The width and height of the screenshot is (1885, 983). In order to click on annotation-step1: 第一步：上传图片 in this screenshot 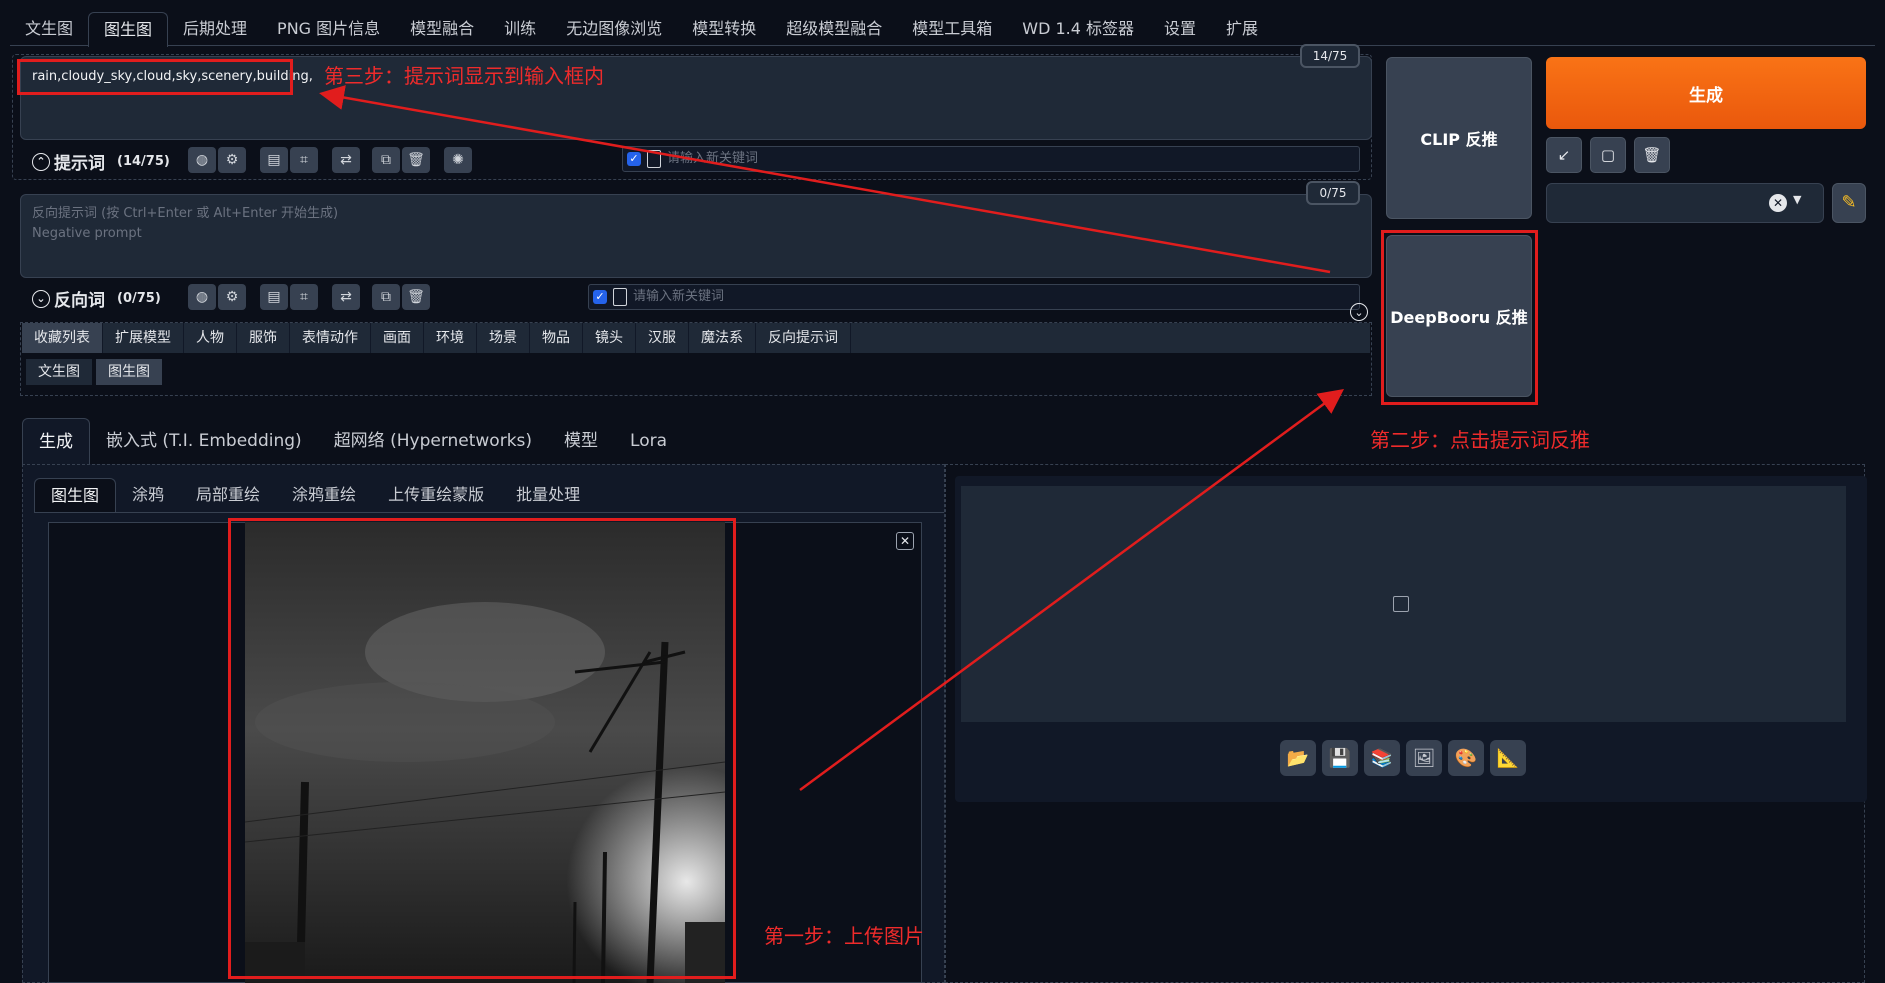, I will do `click(844, 936)`.